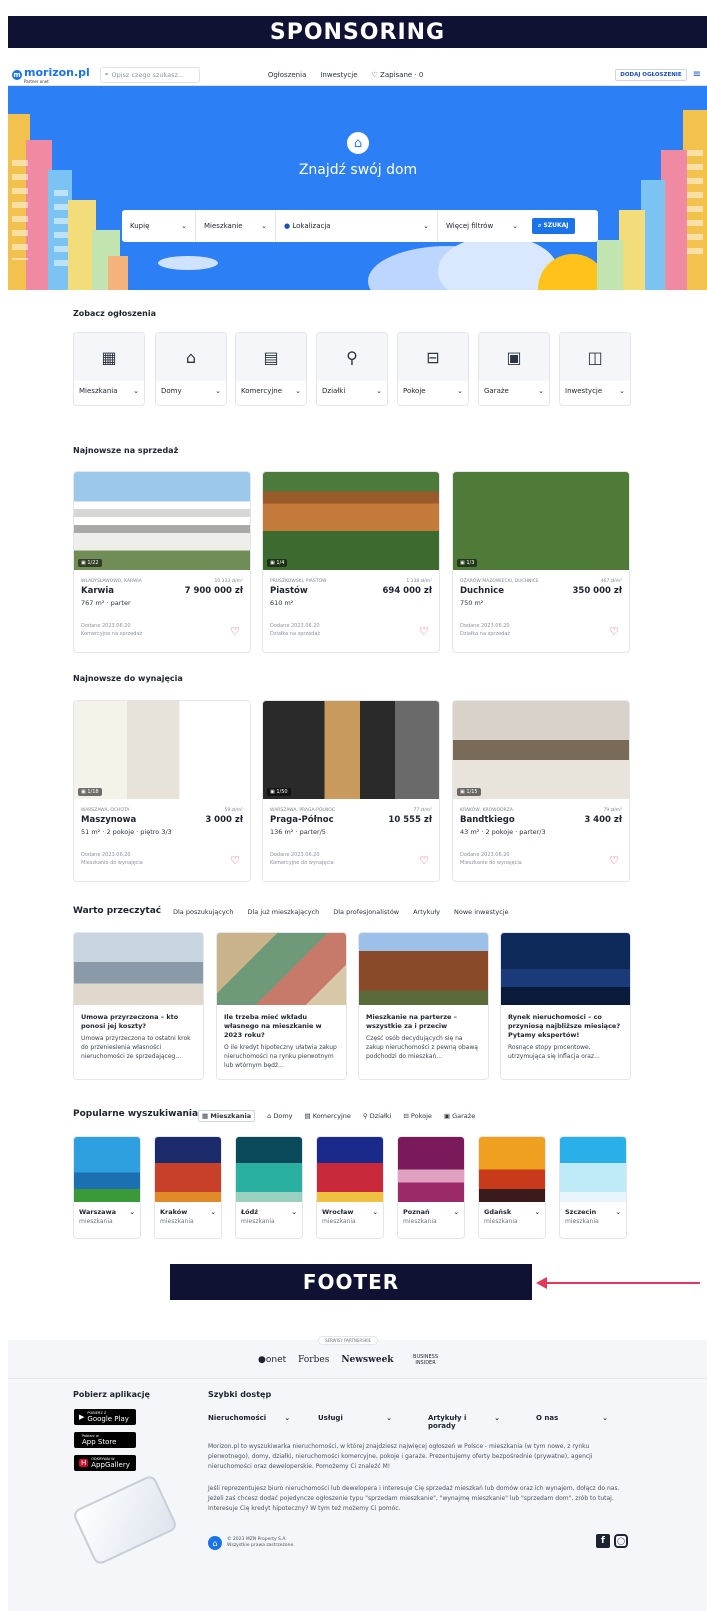  I want to click on quick-services: Usługi ⌄, so click(364, 1422).